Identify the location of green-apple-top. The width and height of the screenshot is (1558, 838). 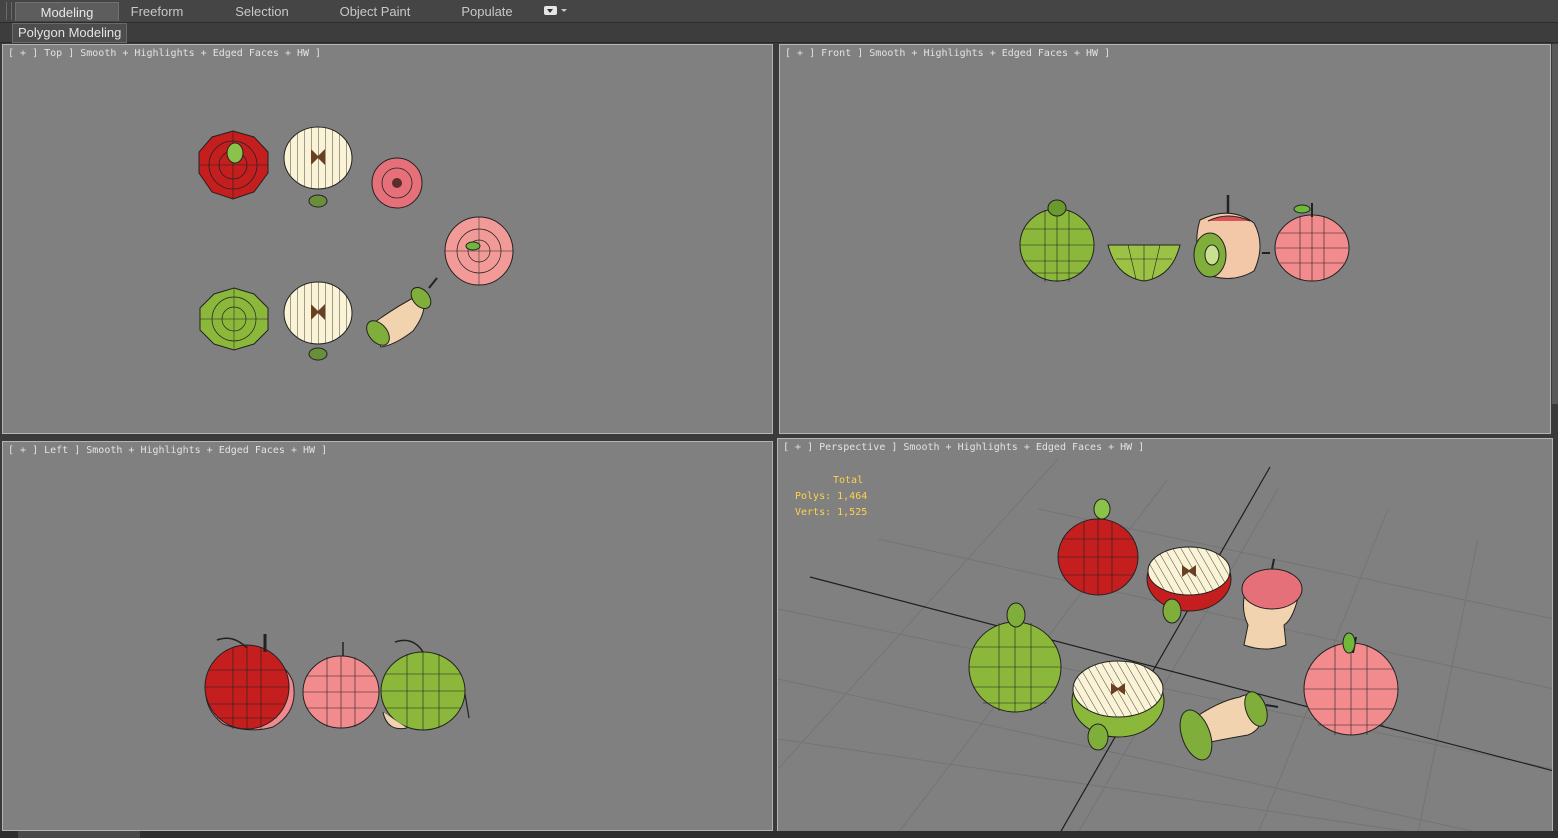
(234, 319).